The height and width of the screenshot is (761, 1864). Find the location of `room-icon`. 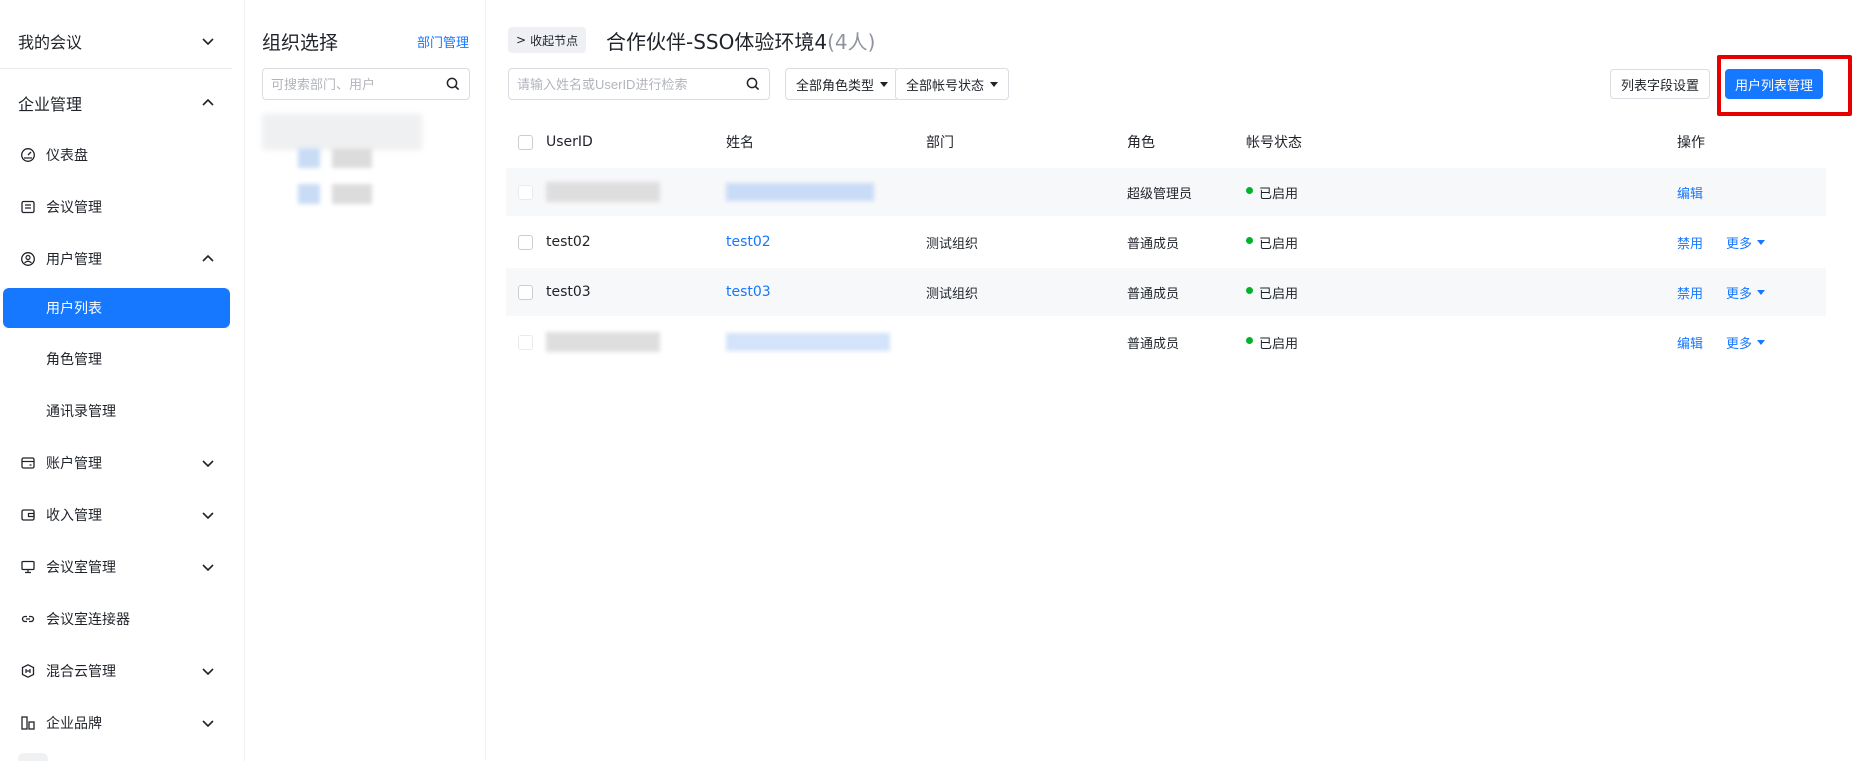

room-icon is located at coordinates (28, 567).